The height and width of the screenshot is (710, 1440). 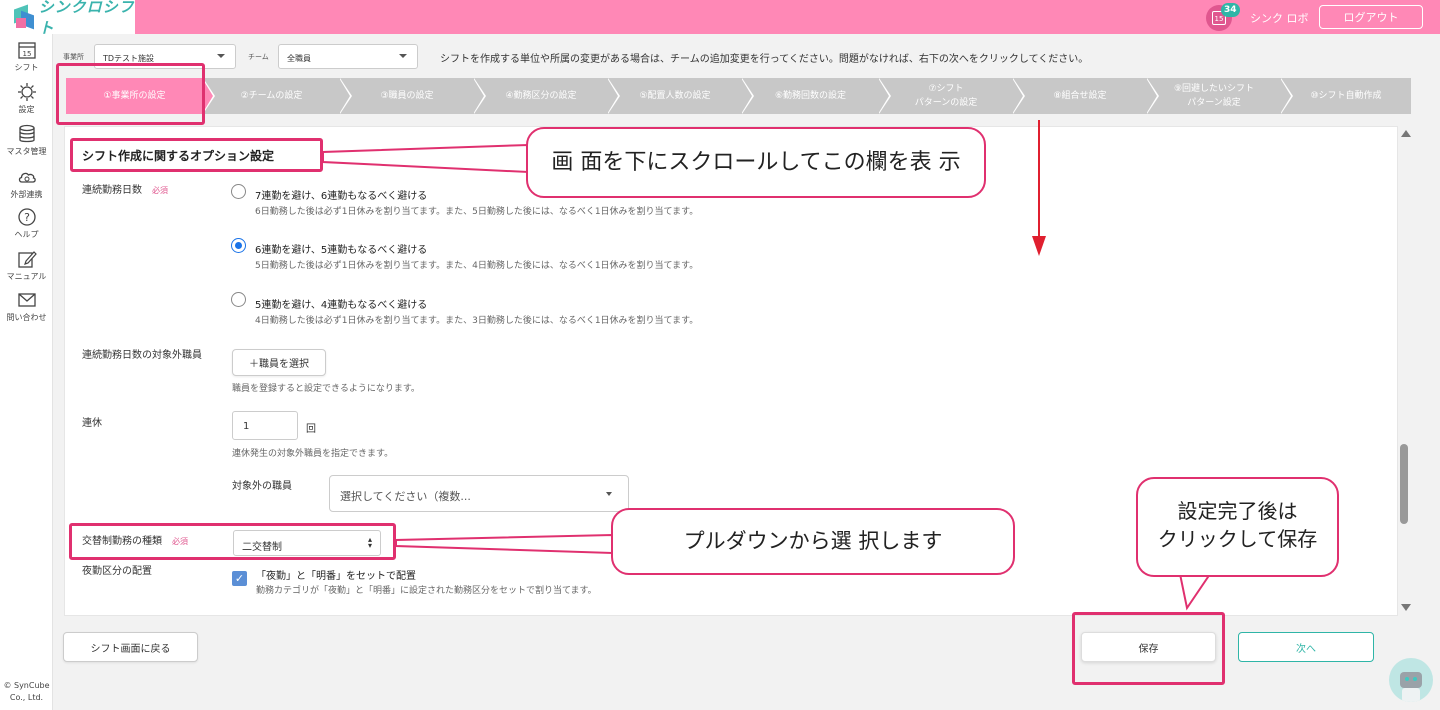 I want to click on step-team: ②チームの設定, so click(x=271, y=96).